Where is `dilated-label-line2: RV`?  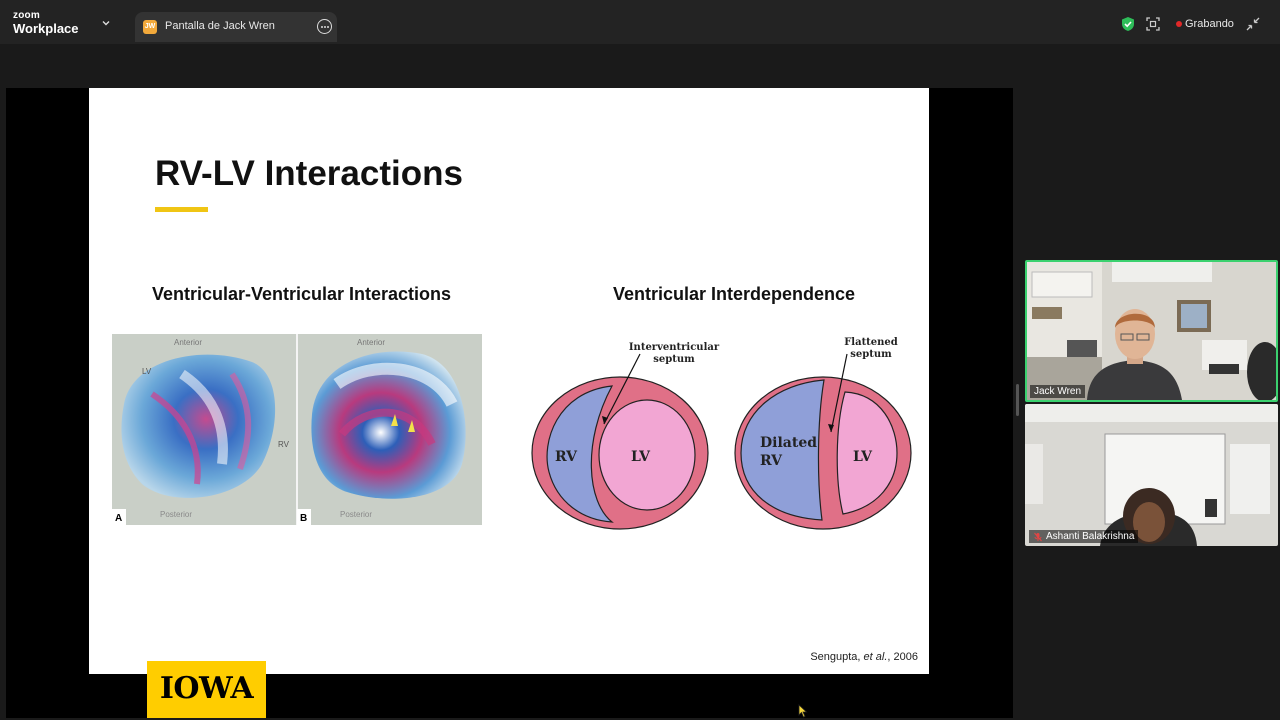 dilated-label-line2: RV is located at coordinates (771, 461).